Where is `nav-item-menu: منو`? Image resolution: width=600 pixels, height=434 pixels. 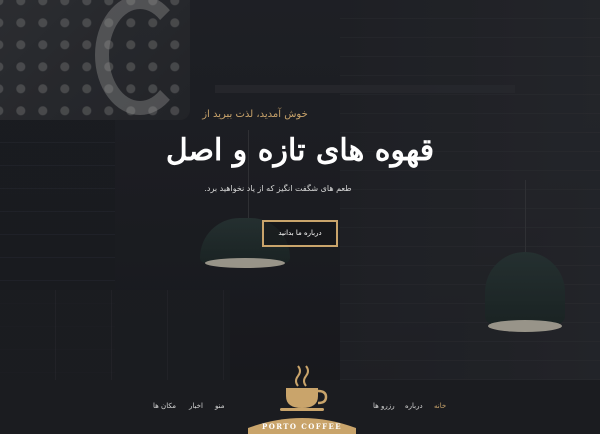 nav-item-menu: منو is located at coordinates (219, 406).